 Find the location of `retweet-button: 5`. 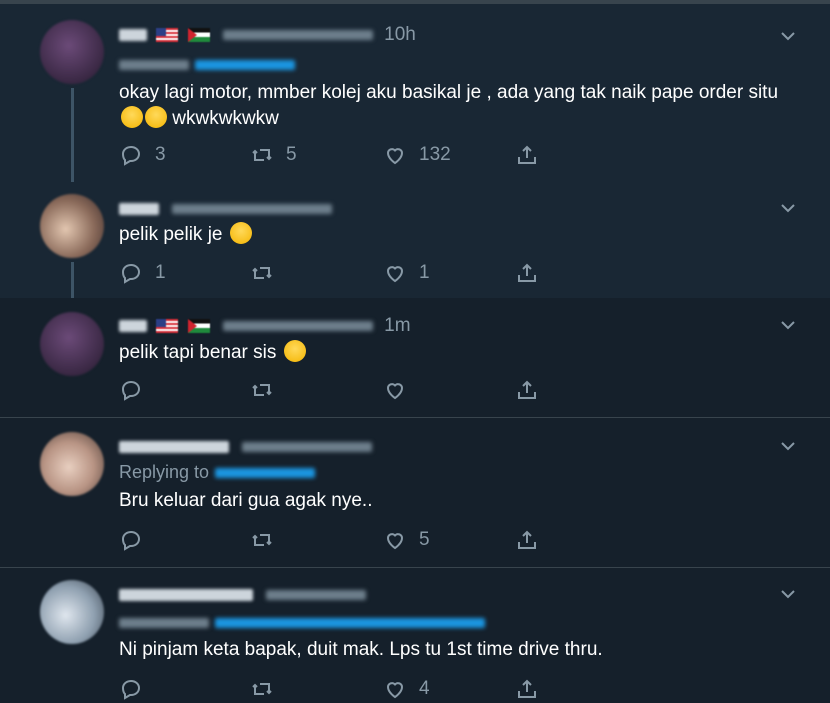

retweet-button: 5 is located at coordinates (273, 155).